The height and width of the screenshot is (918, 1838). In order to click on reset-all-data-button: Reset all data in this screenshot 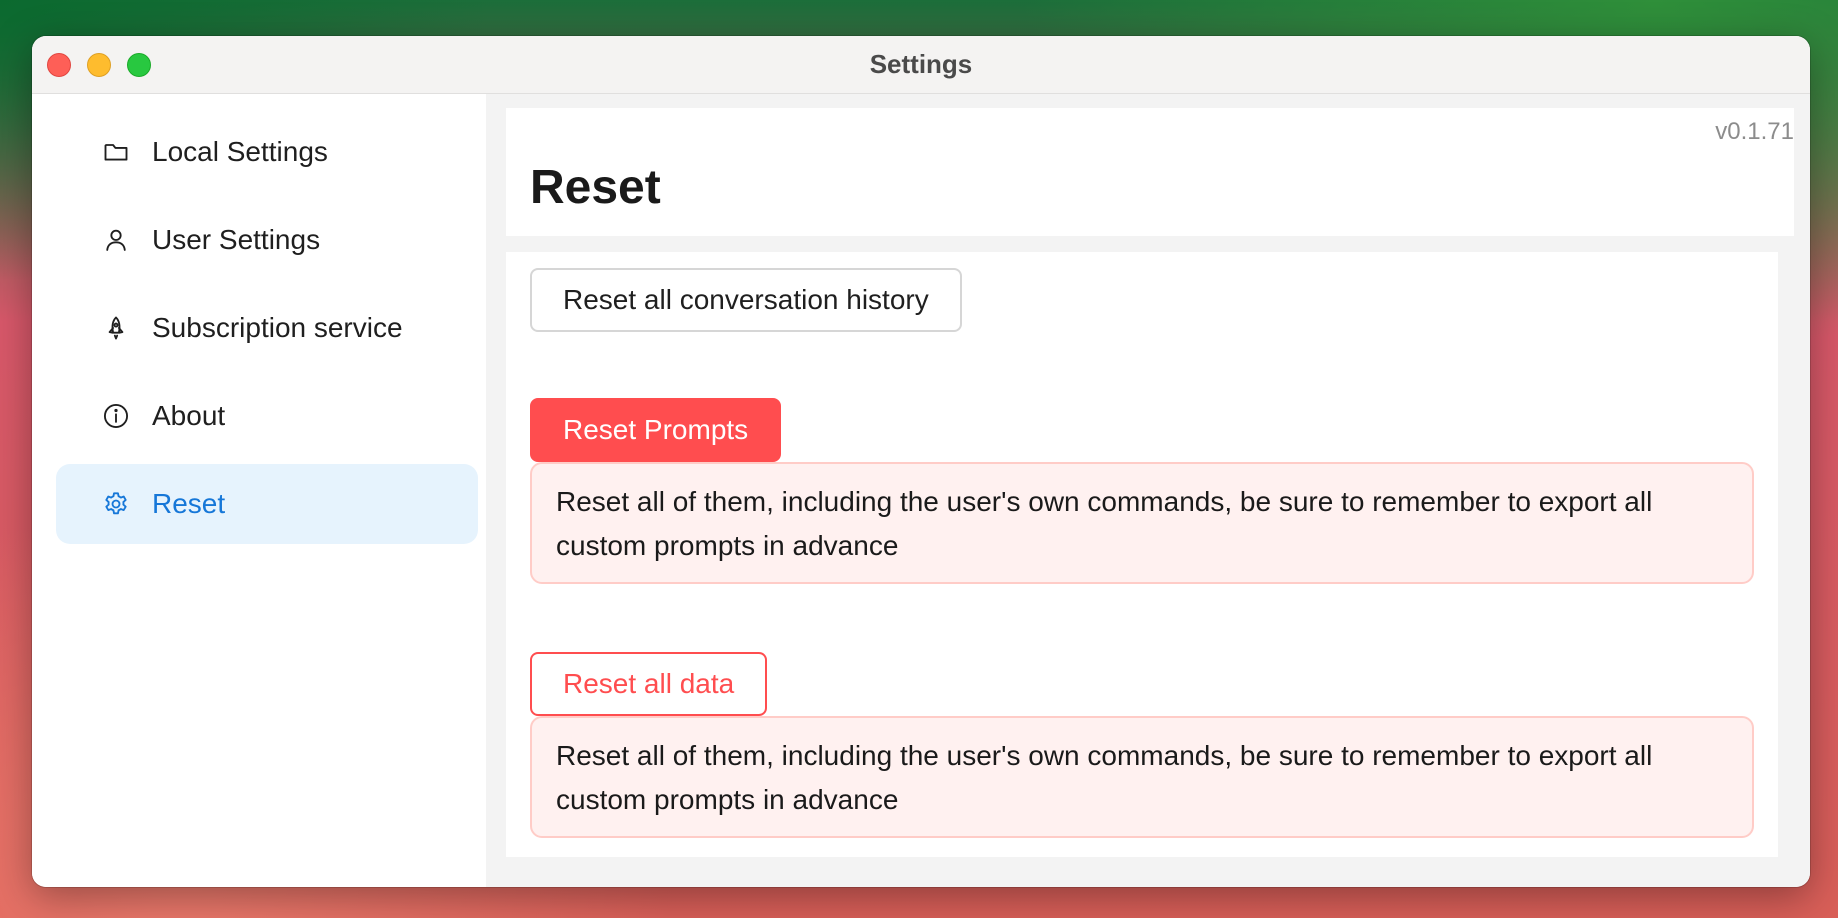, I will do `click(649, 684)`.